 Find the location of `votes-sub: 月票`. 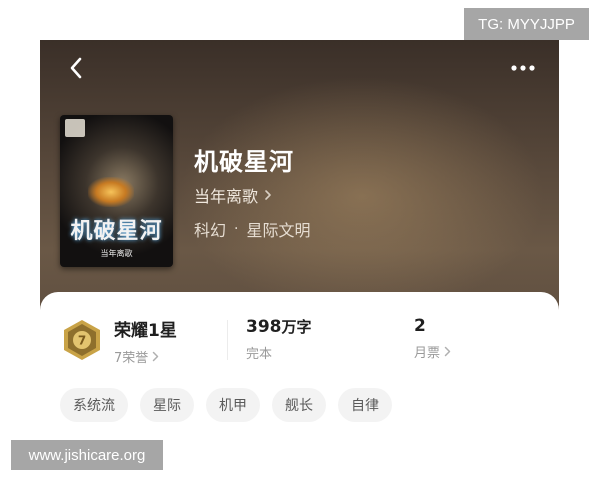

votes-sub: 月票 is located at coordinates (432, 351).